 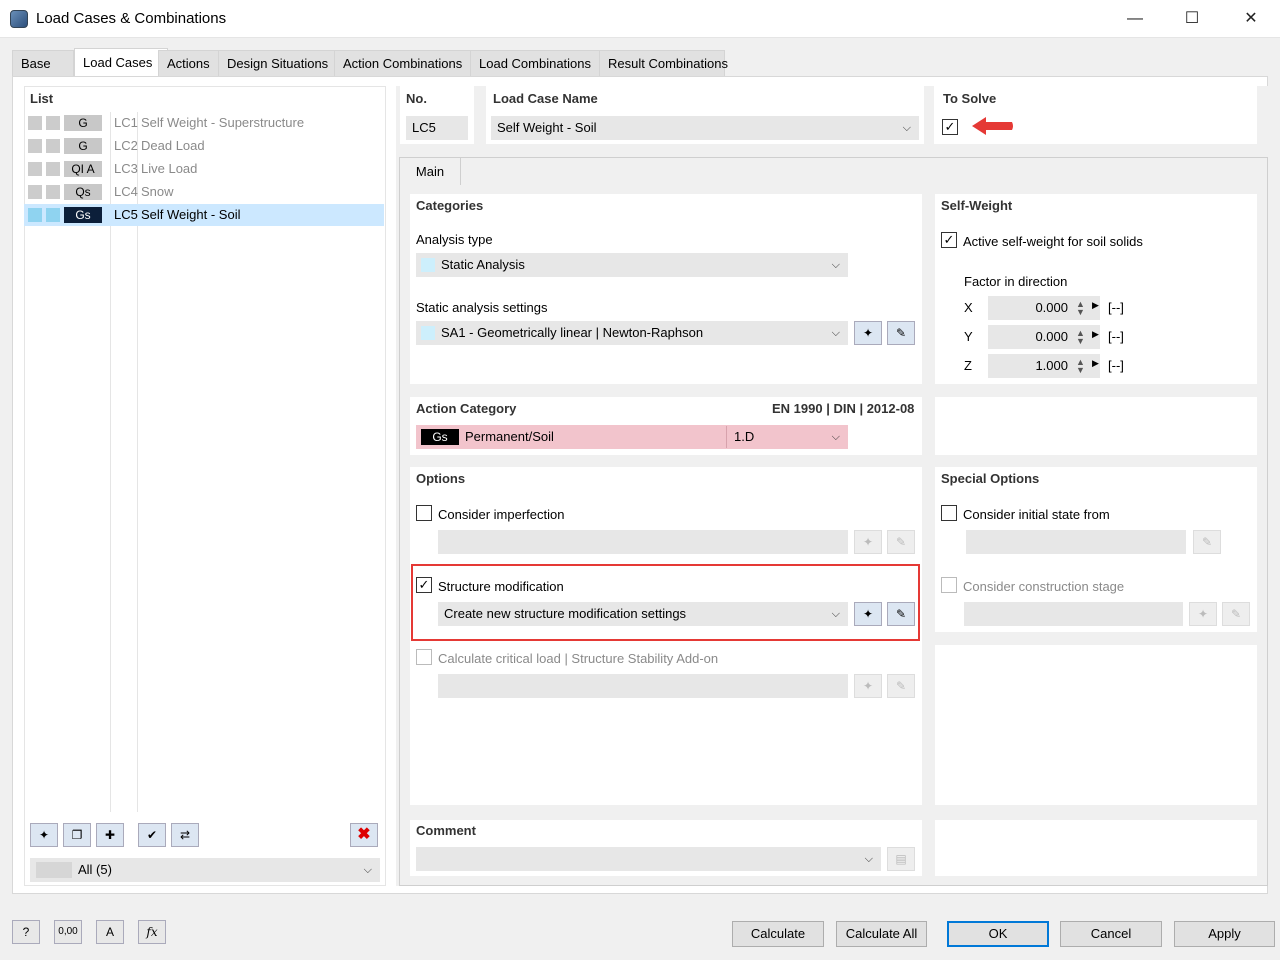 What do you see at coordinates (868, 614) in the screenshot?
I see `new-modification-icon: ✦` at bounding box center [868, 614].